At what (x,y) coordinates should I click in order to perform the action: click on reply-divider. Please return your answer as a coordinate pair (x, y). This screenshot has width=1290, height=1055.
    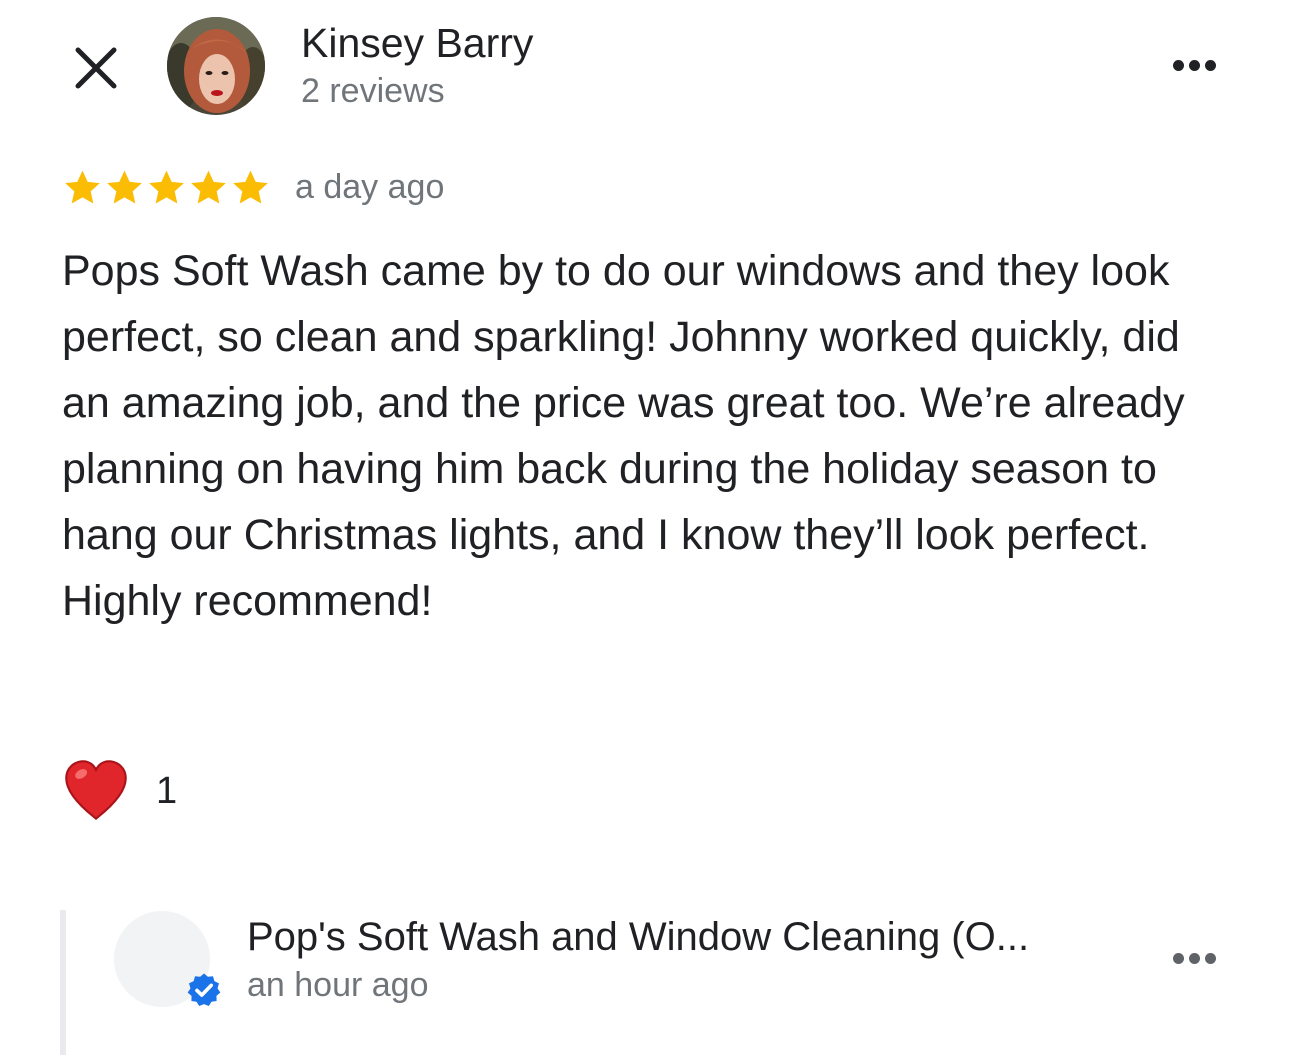
    Looking at the image, I should click on (63, 982).